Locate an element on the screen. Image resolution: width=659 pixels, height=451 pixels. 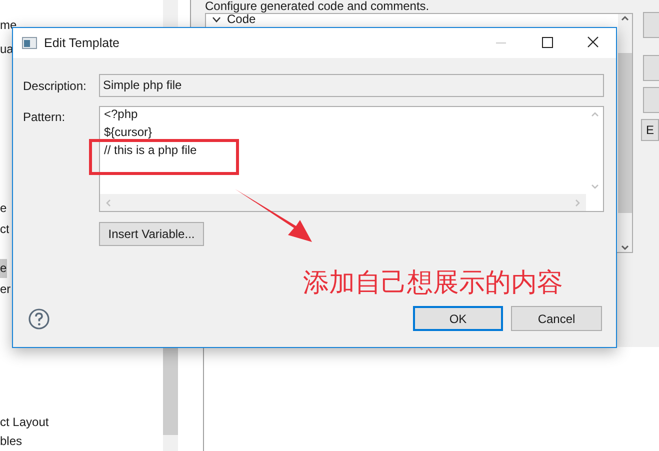
description-label: Description: is located at coordinates (54, 86).